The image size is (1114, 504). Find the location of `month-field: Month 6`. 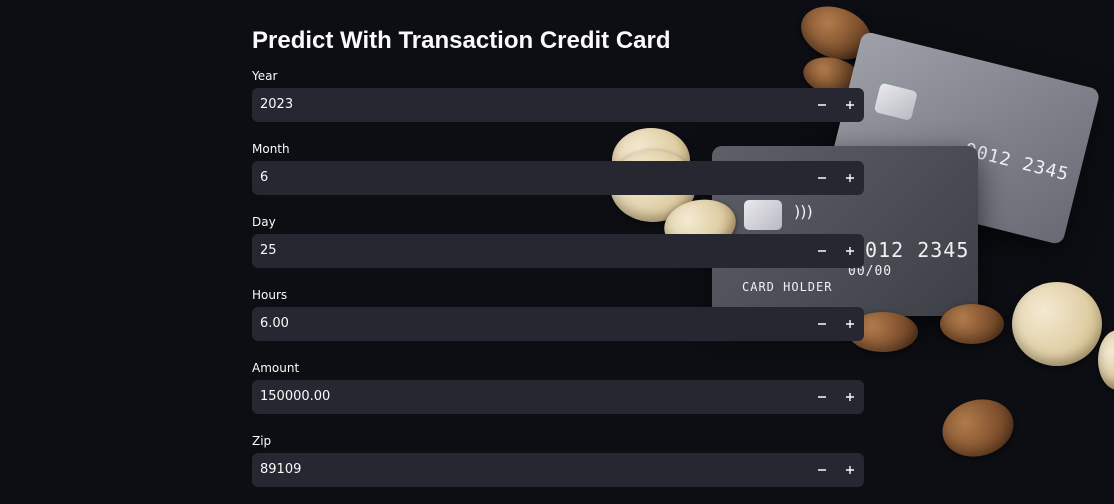

month-field: Month 6 is located at coordinates (558, 177).